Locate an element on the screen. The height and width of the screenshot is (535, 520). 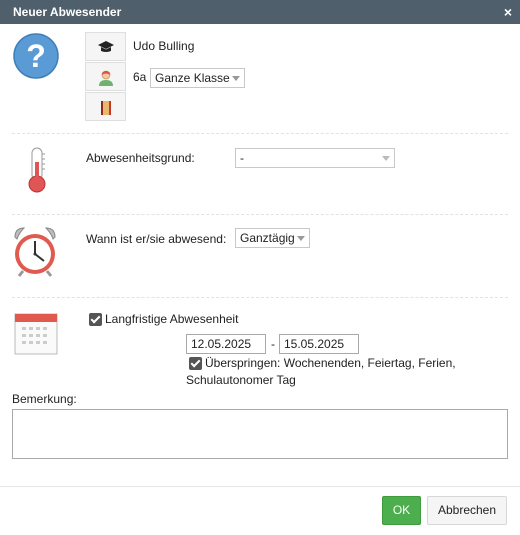
calendar-icon is located at coordinates (36, 333).